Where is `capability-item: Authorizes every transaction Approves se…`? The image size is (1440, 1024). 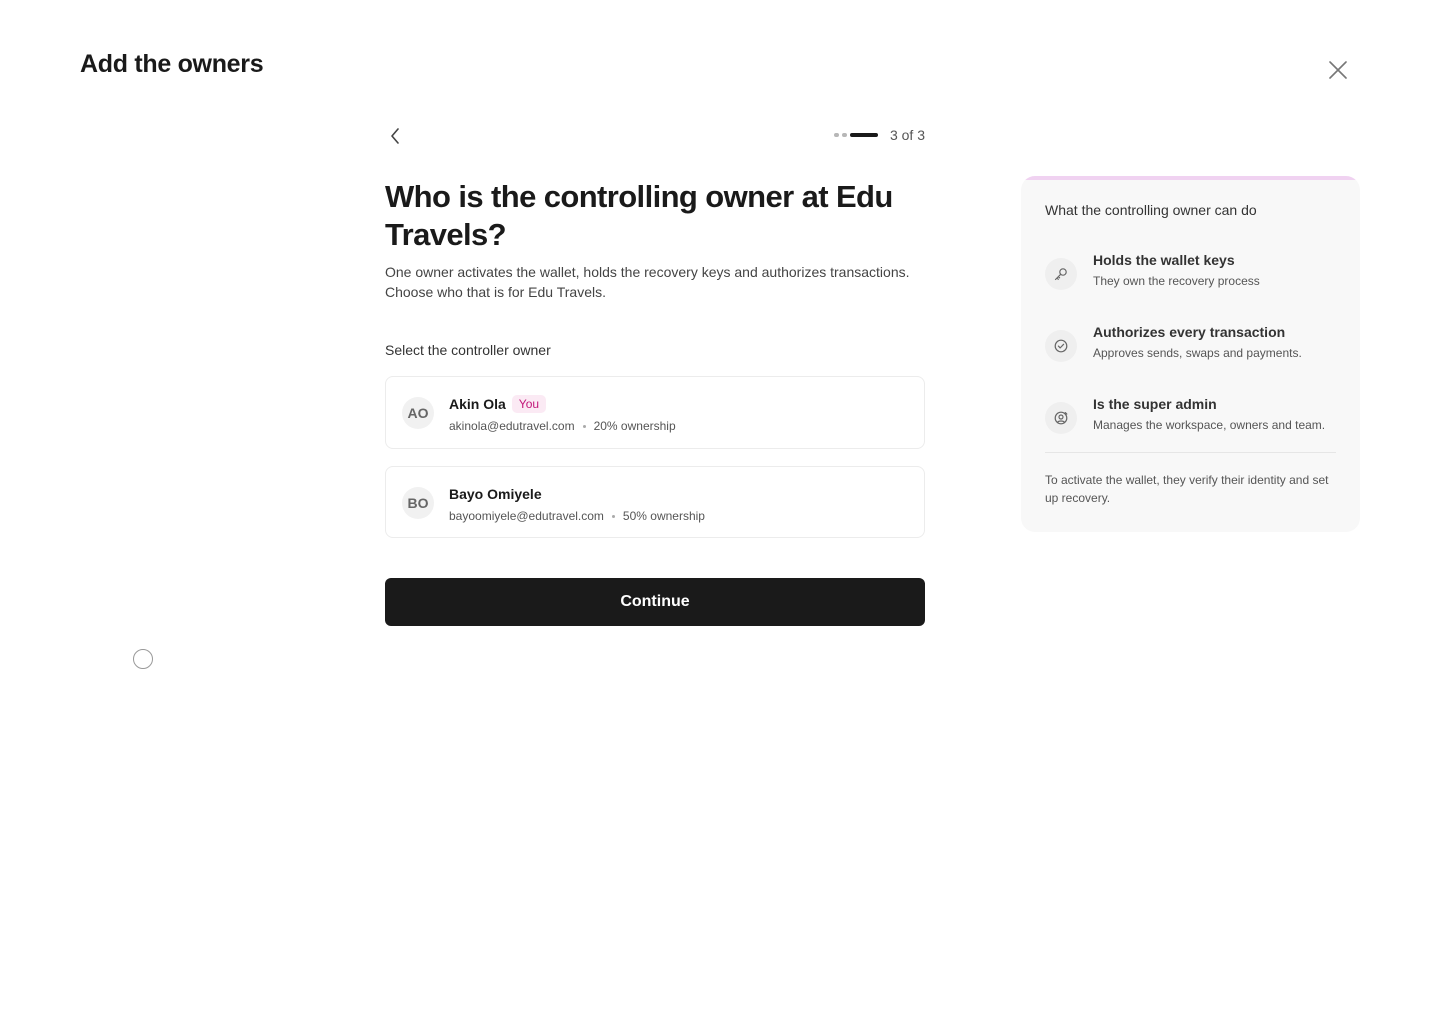
capability-item: Authorizes every transaction Approves se… is located at coordinates (1195, 346).